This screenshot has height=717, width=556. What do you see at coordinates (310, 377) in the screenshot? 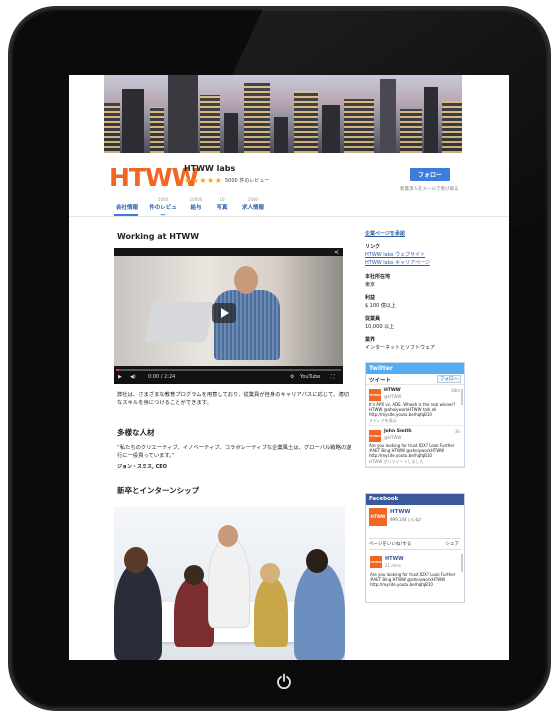
I see `youtube-logo: YouTube` at bounding box center [310, 377].